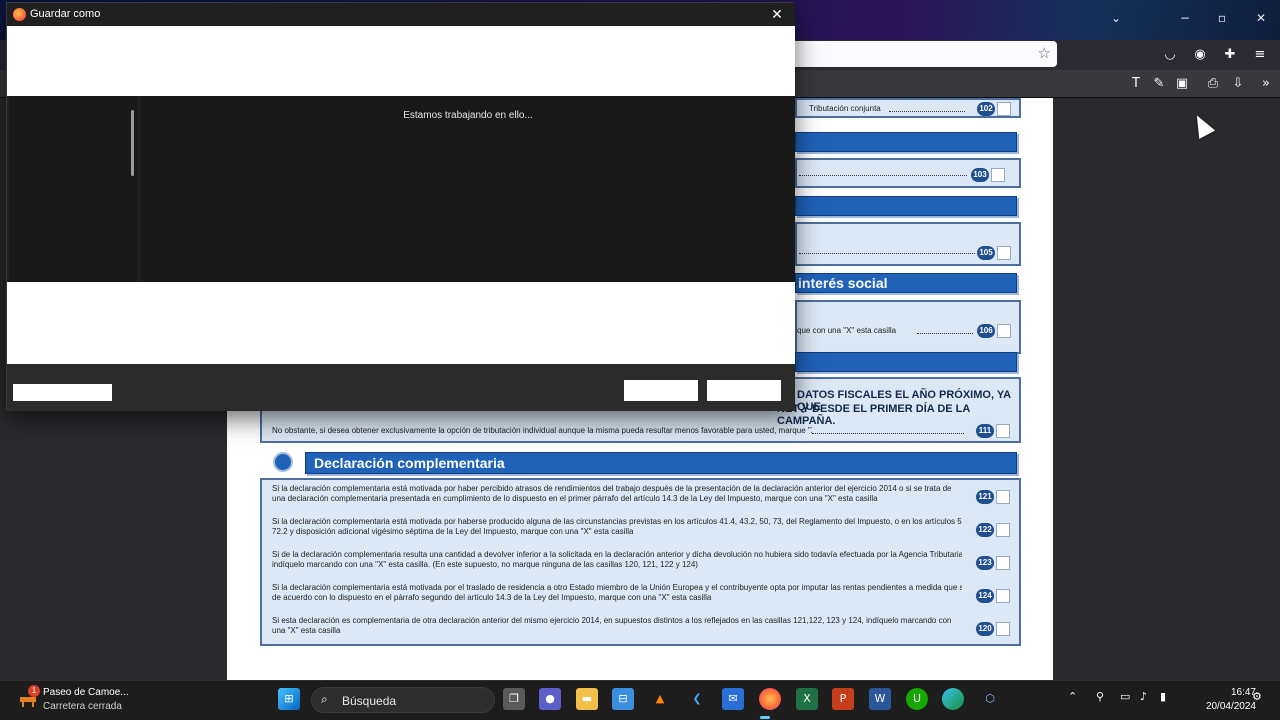 This screenshot has height=720, width=1280. What do you see at coordinates (73, 189) in the screenshot?
I see `dialog-navigation-pane` at bounding box center [73, 189].